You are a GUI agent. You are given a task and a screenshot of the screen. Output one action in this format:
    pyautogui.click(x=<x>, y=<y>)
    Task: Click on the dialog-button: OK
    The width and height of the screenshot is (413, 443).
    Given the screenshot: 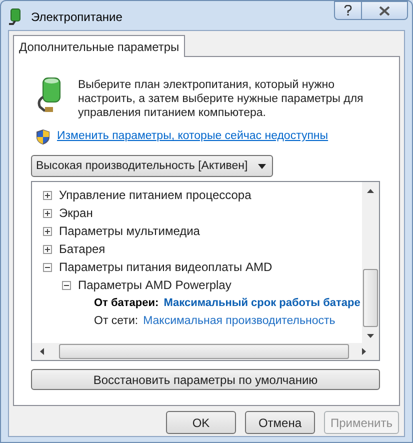 What is the action you would take?
    pyautogui.click(x=201, y=422)
    